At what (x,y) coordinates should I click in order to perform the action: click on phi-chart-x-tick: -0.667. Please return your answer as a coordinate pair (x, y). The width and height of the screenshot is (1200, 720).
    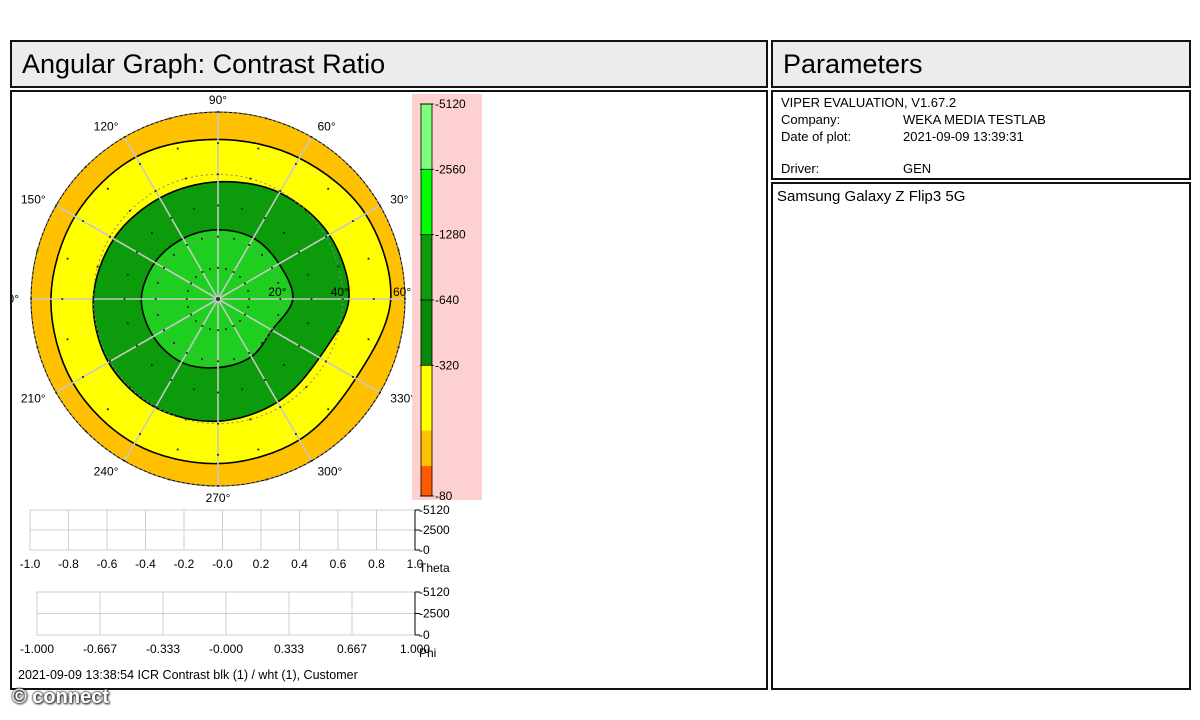
    Looking at the image, I should click on (100, 649).